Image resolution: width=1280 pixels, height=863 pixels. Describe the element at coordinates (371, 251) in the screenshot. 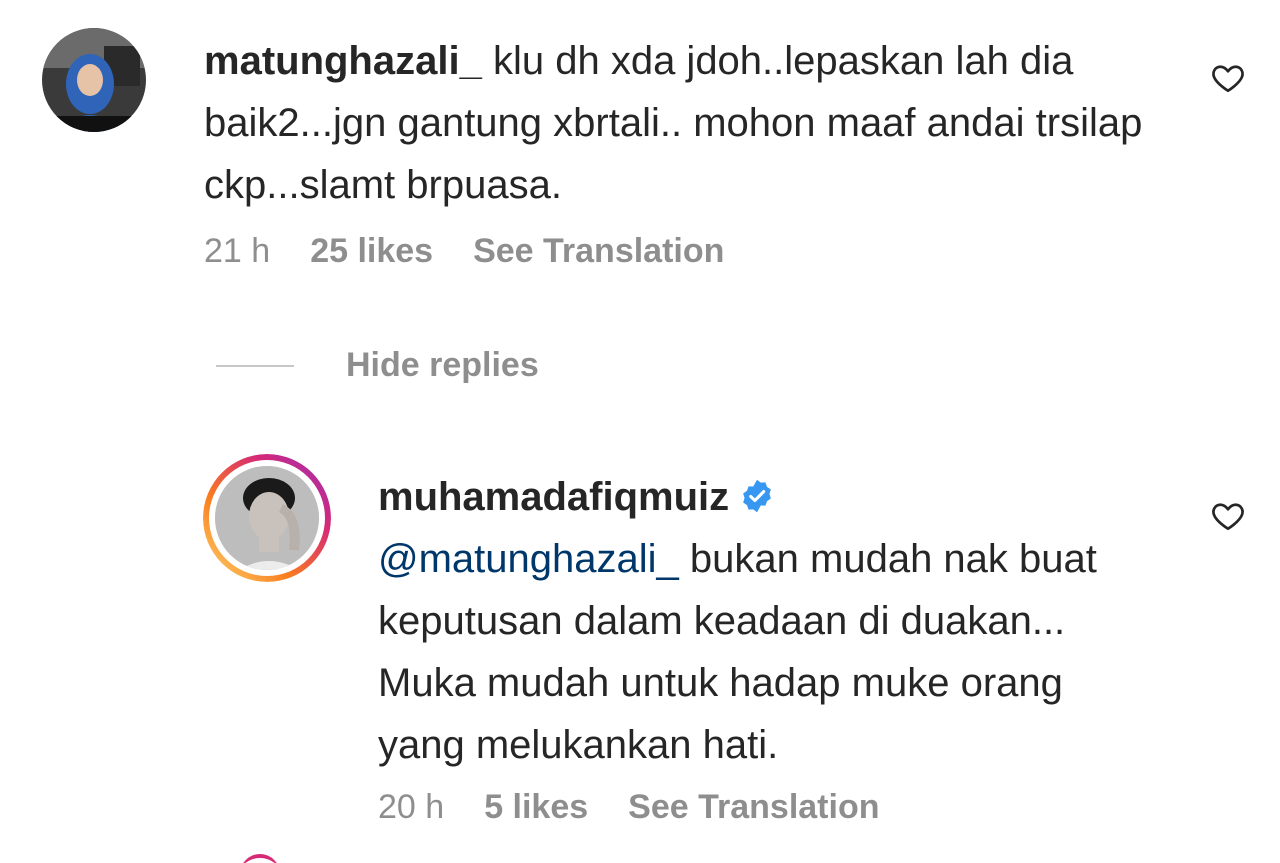

I see `comment-likes: 25 likes` at that location.